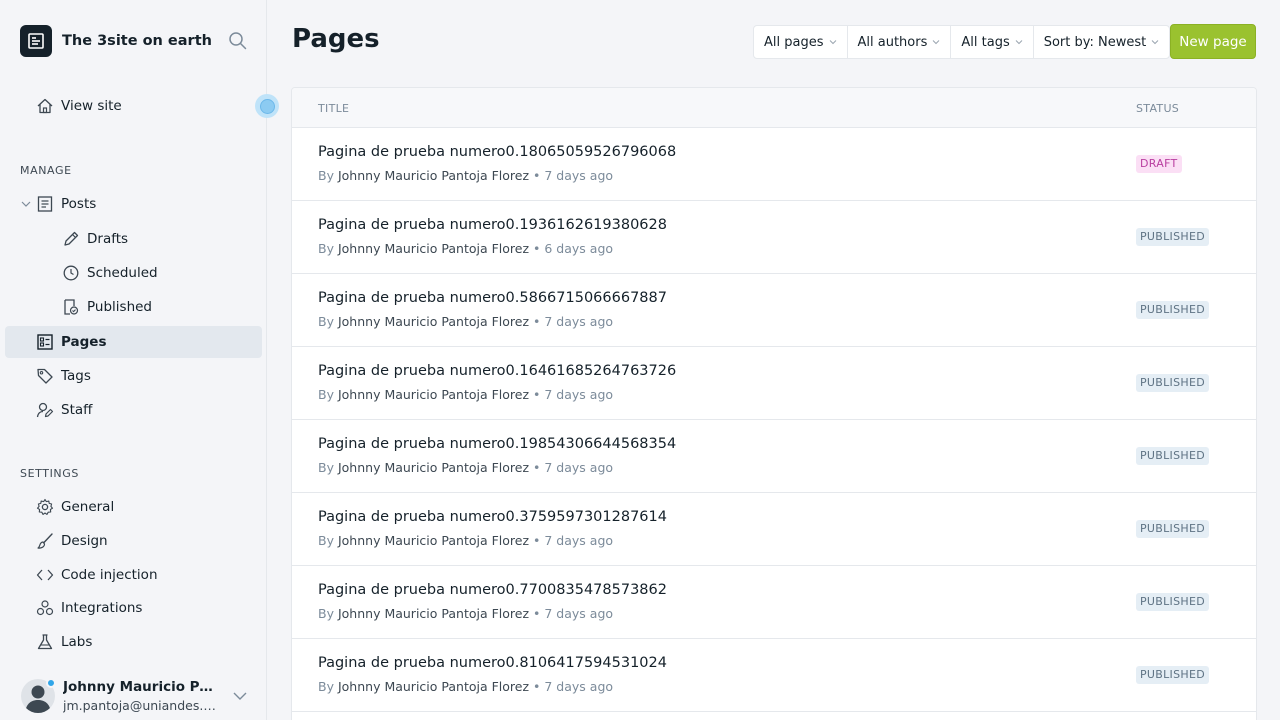  What do you see at coordinates (36, 41) in the screenshot?
I see `site-logo-icon` at bounding box center [36, 41].